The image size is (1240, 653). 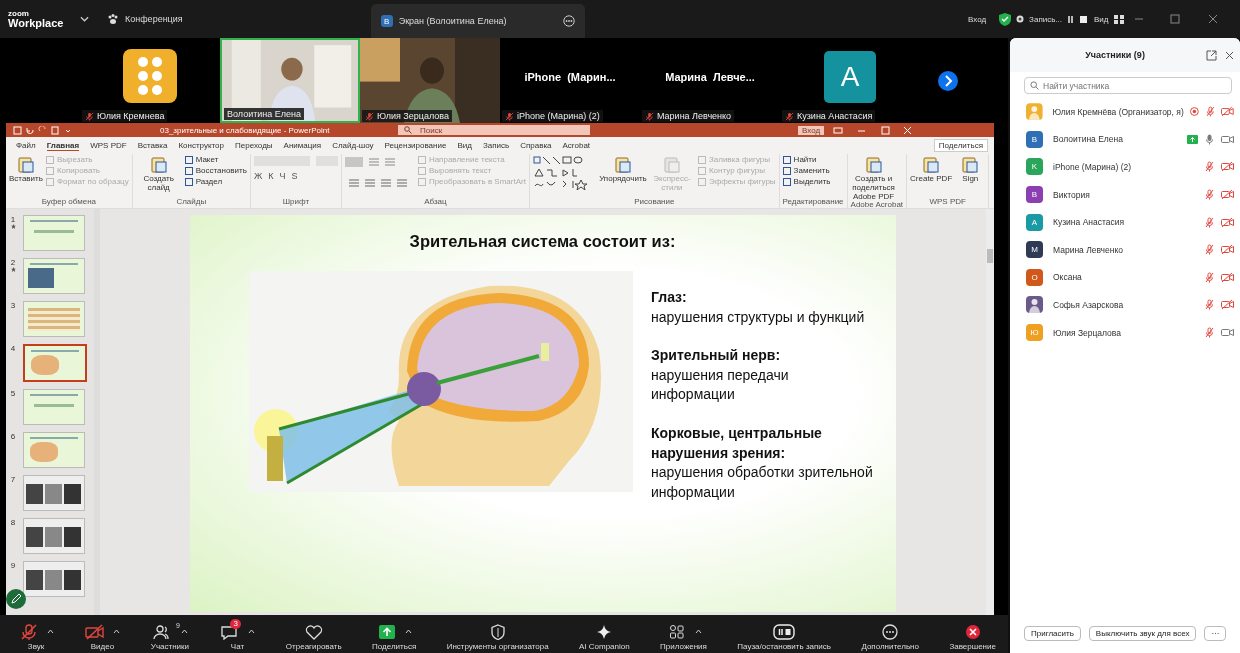 I want to click on ribbon-tab: Запись, so click(x=496, y=145).